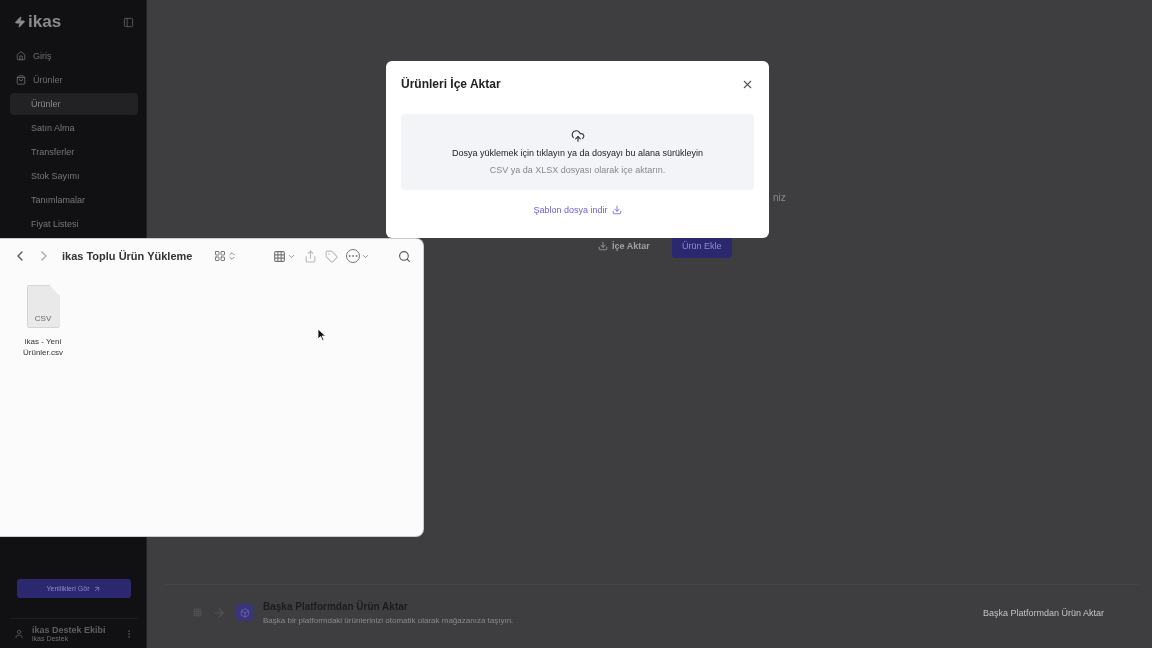 This screenshot has width=1152, height=648. Describe the element at coordinates (127, 256) in the screenshot. I see `folder-title: ikas Toplu Ürün Yükleme` at that location.